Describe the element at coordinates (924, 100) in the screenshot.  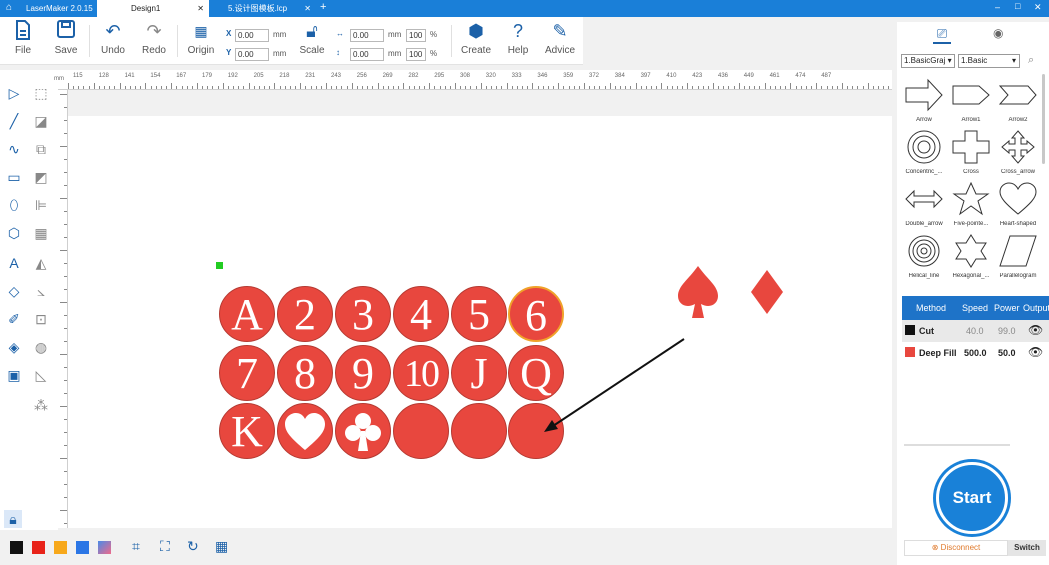
I see `shape-item: Arrow` at that location.